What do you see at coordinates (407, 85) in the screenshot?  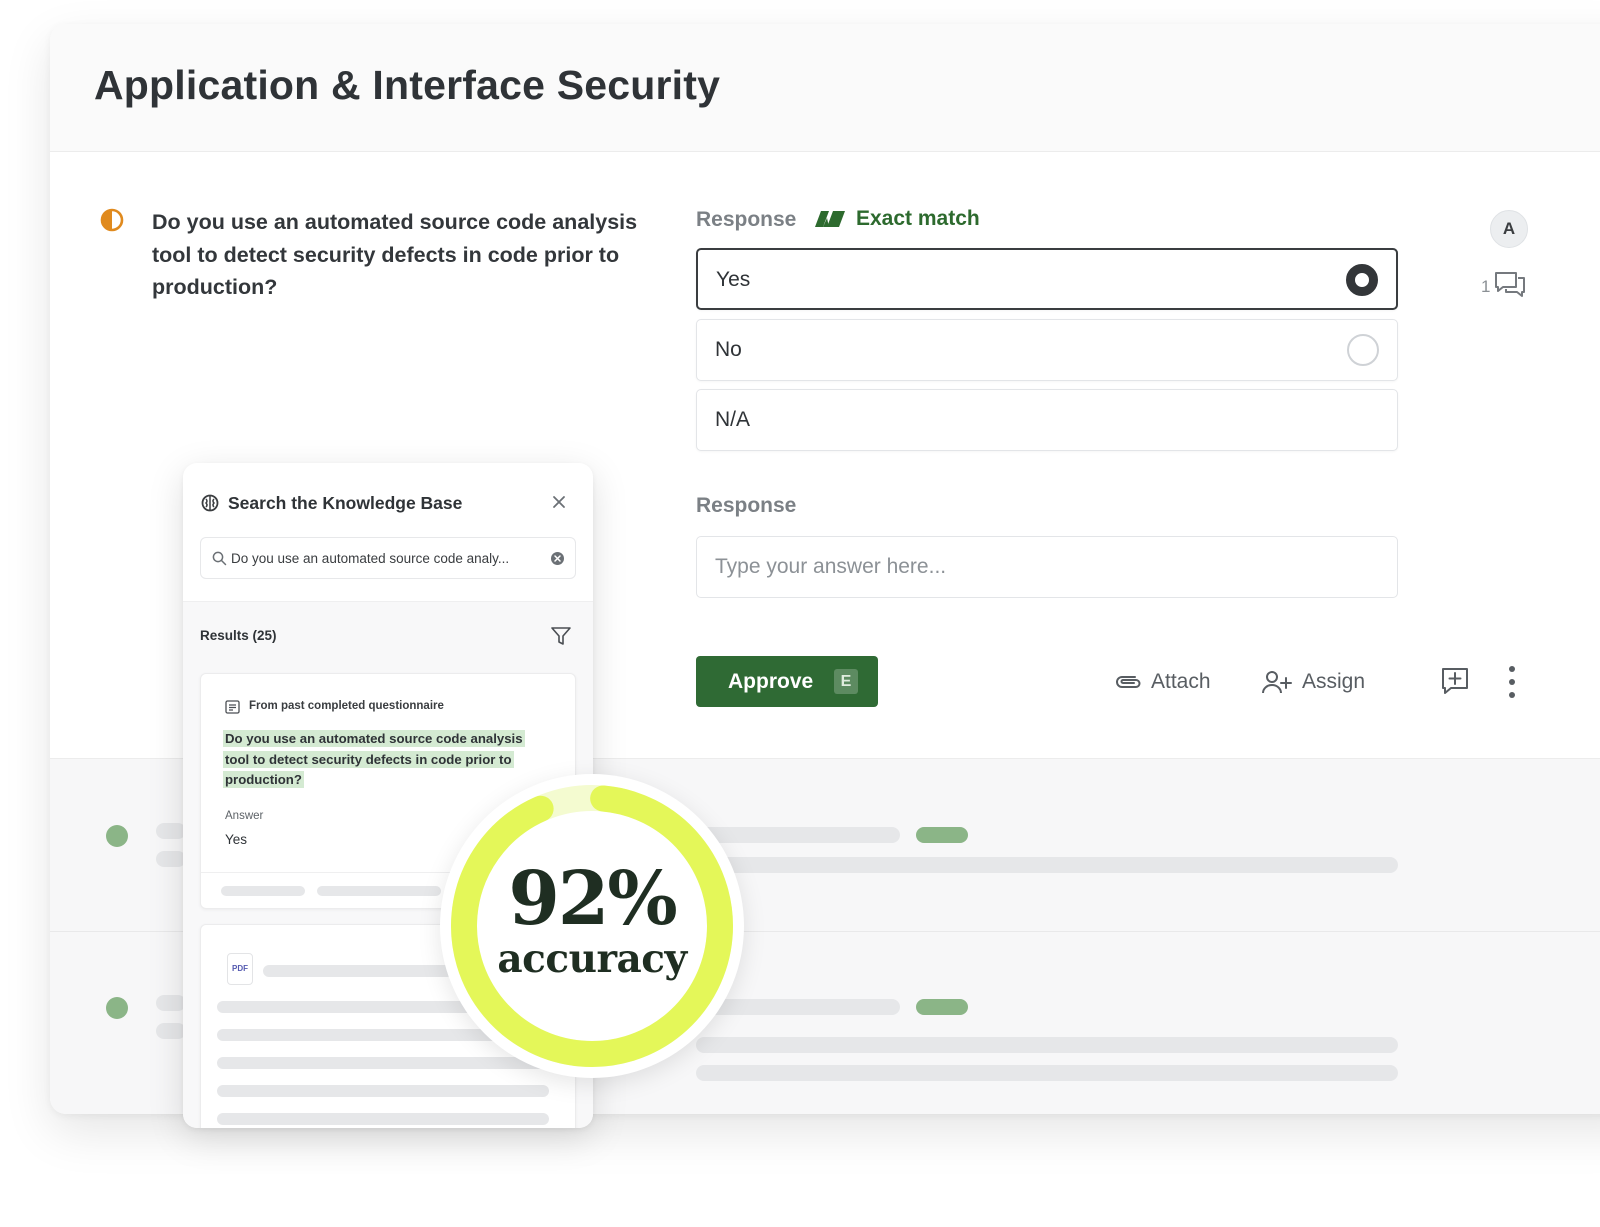 I see `page-title: Application & Interface Security` at bounding box center [407, 85].